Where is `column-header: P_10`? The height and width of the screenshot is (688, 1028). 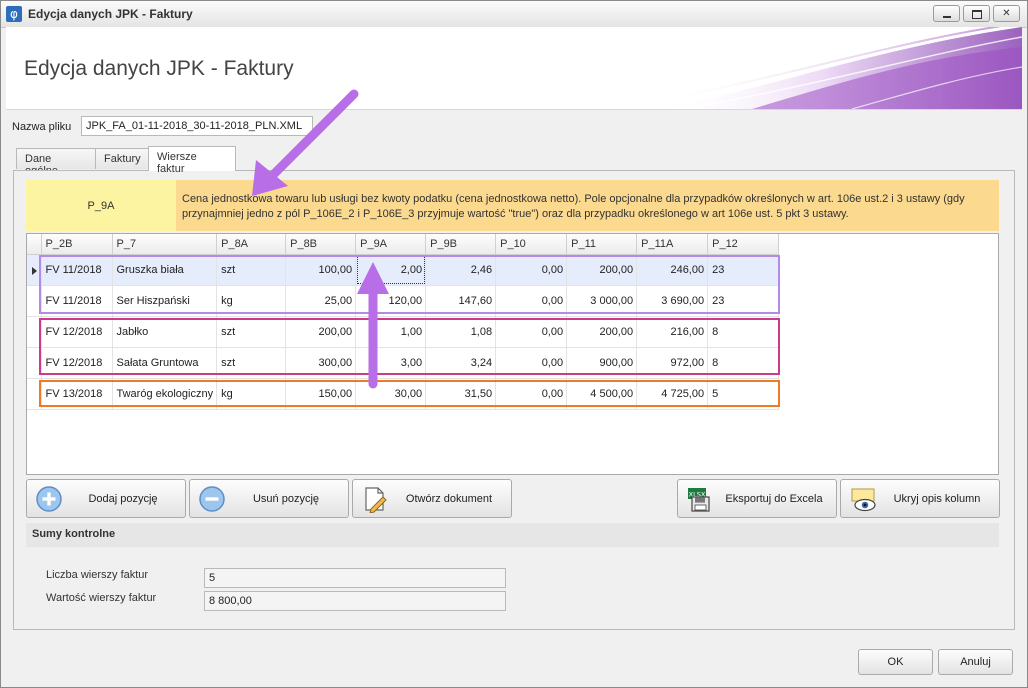 column-header: P_10 is located at coordinates (531, 244).